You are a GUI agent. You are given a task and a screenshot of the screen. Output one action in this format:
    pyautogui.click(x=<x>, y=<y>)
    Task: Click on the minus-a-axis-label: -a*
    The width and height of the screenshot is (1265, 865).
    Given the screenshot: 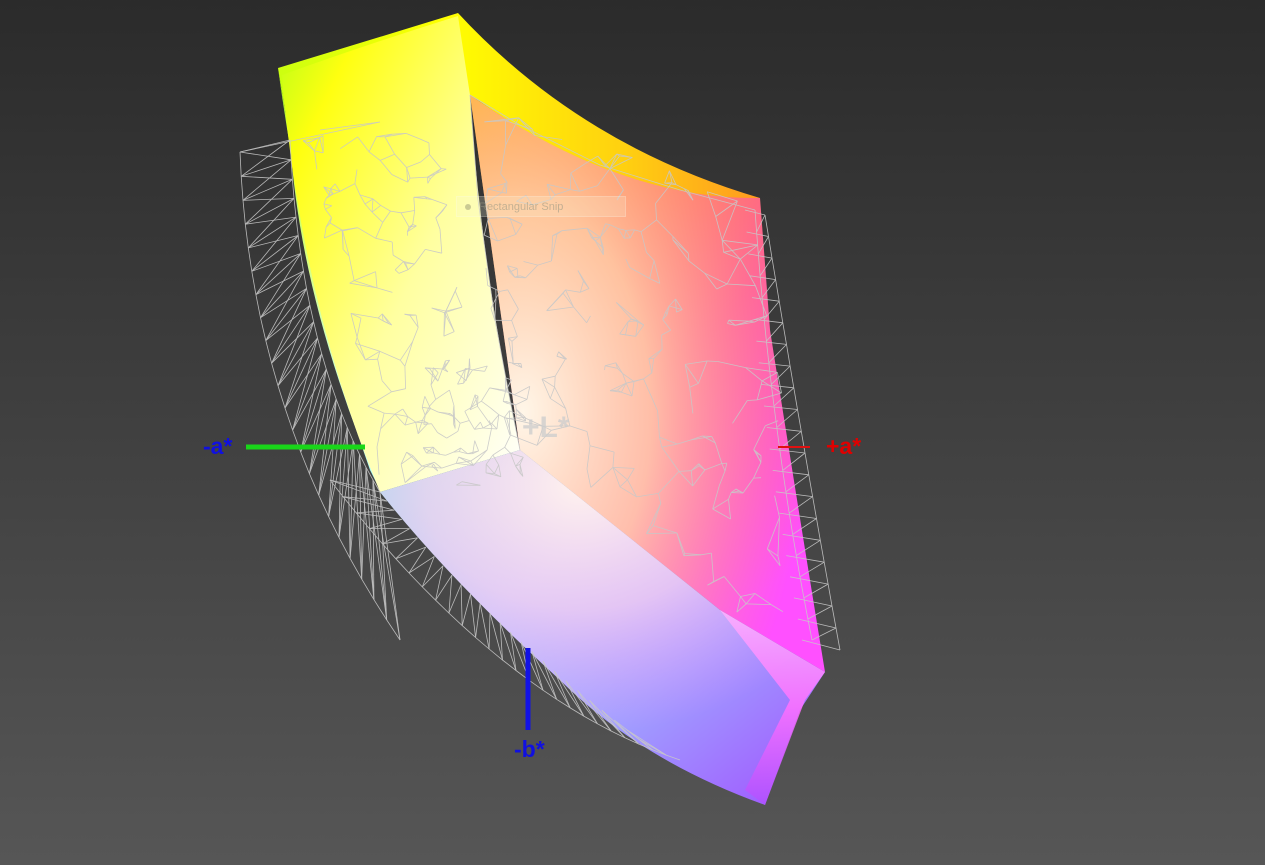 What is the action you would take?
    pyautogui.click(x=218, y=446)
    